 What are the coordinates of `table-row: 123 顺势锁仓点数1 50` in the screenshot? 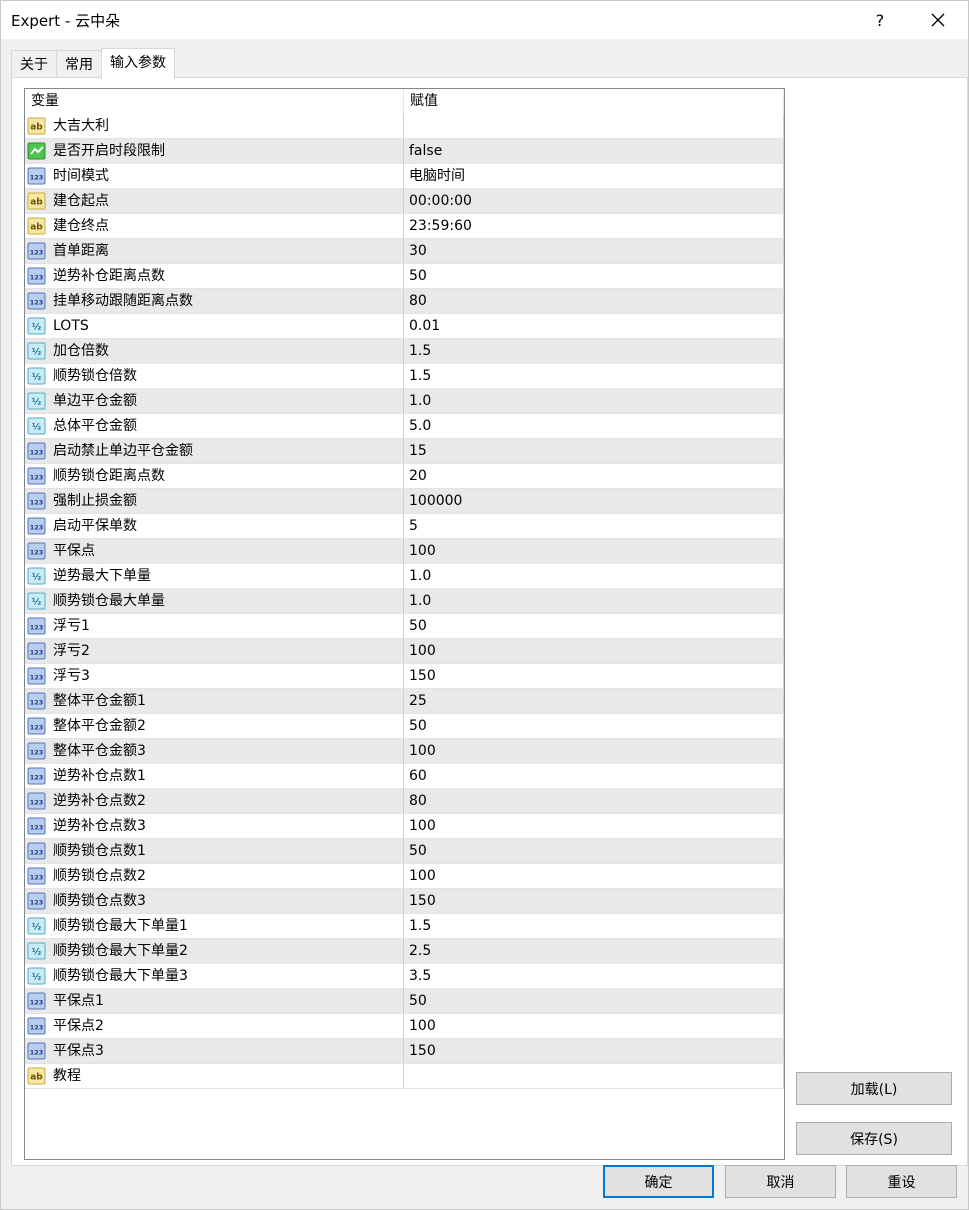 It's located at (404, 851).